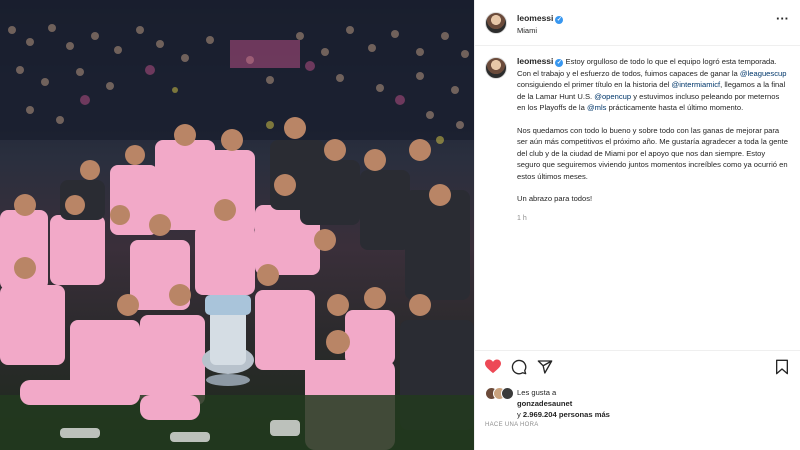 The height and width of the screenshot is (450, 800). What do you see at coordinates (696, 84) in the screenshot?
I see `mention-intermiamicf: @intermiamicf` at bounding box center [696, 84].